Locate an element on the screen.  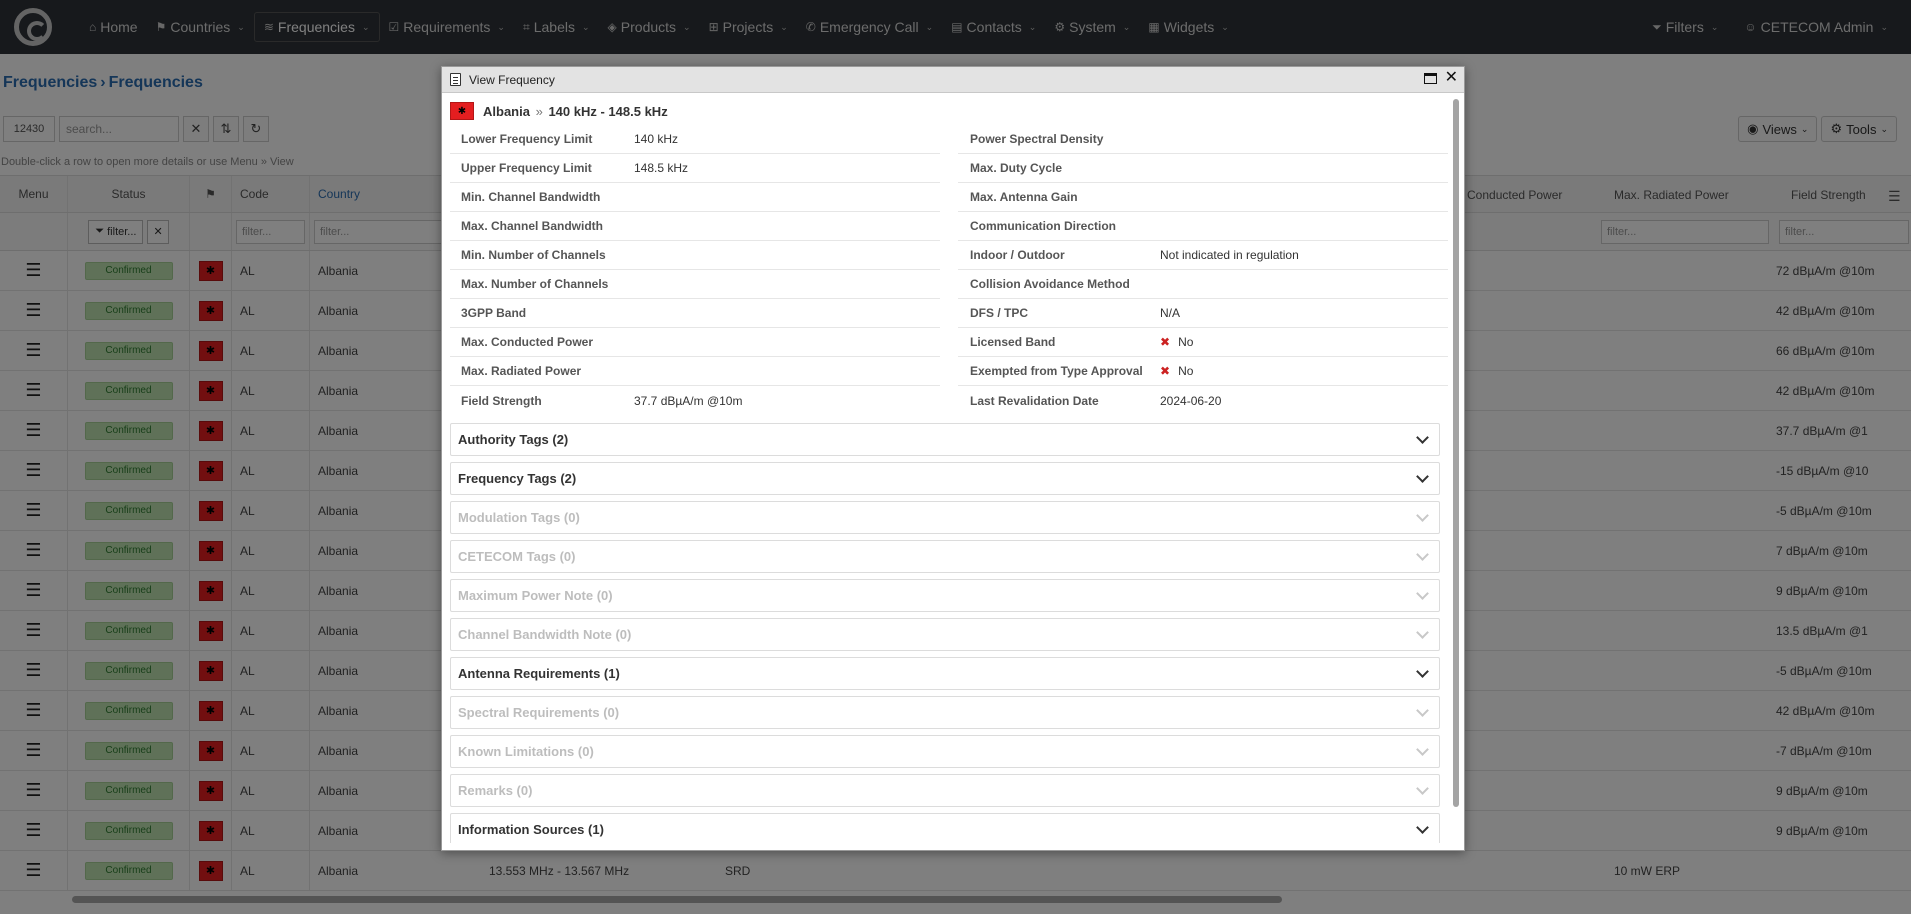
maximize-icon is located at coordinates (1430, 78).